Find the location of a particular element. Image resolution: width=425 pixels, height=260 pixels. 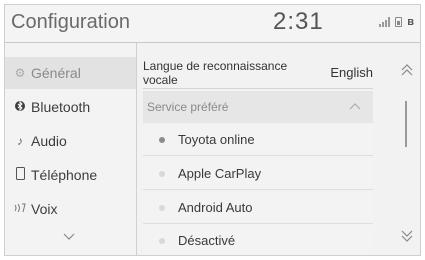

sidebar-item-bluetooth: Bluetooth is located at coordinates (70, 107).